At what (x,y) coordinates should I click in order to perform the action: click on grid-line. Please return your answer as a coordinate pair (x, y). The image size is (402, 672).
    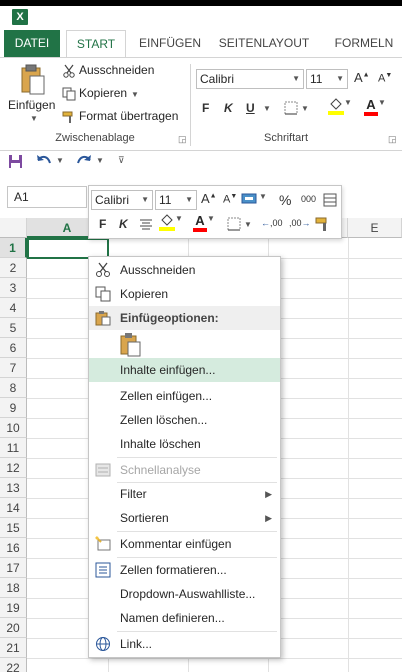
    Looking at the image, I should click on (214, 658).